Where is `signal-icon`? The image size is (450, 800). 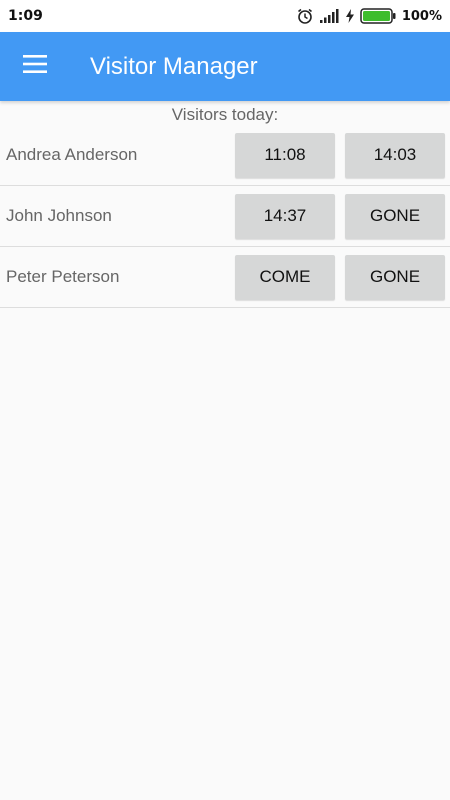
signal-icon is located at coordinates (329, 16).